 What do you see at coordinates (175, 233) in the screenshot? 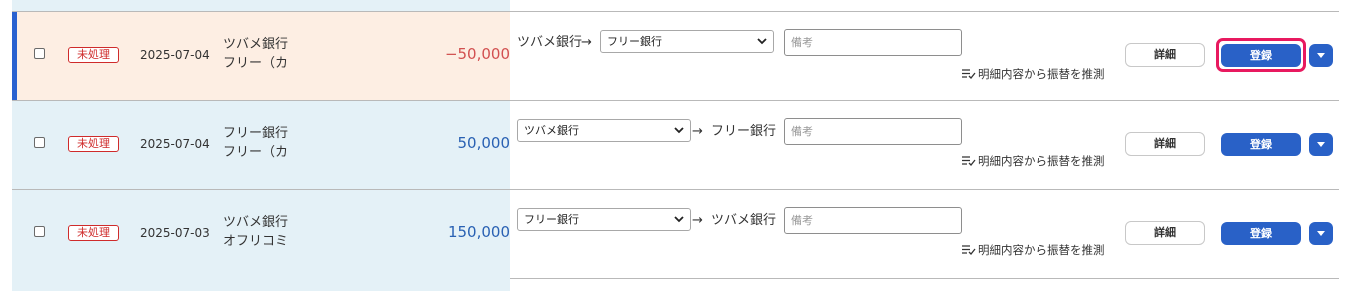
I see `transaction-date: 2025-07-03` at bounding box center [175, 233].